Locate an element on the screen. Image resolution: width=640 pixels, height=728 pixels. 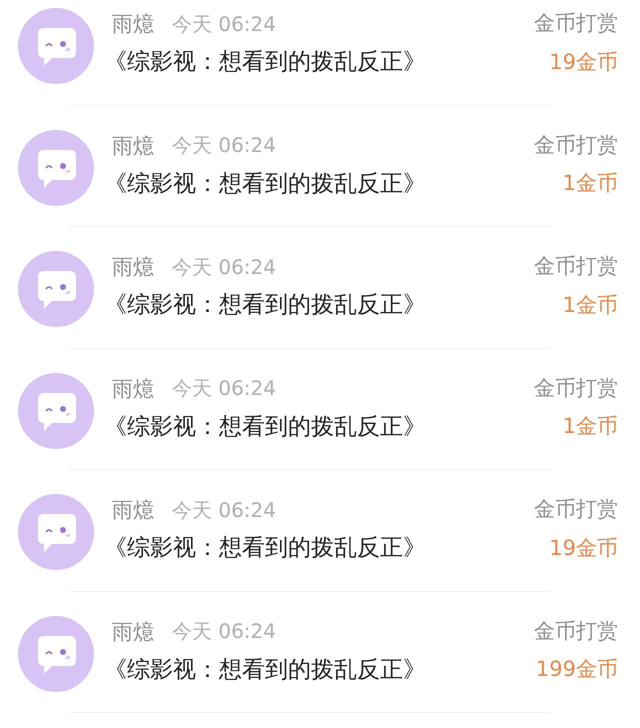
coin-amount: 199金币 is located at coordinates (577, 669).